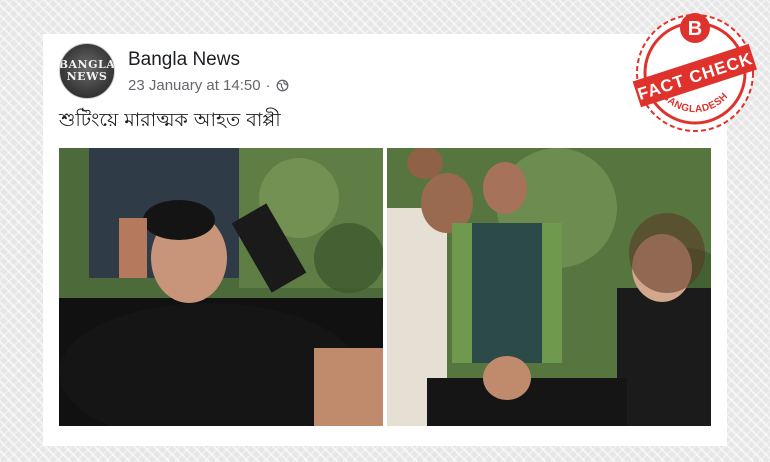 The image size is (770, 462). Describe the element at coordinates (208, 60) in the screenshot. I see `page-name-link: Bangla News` at that location.